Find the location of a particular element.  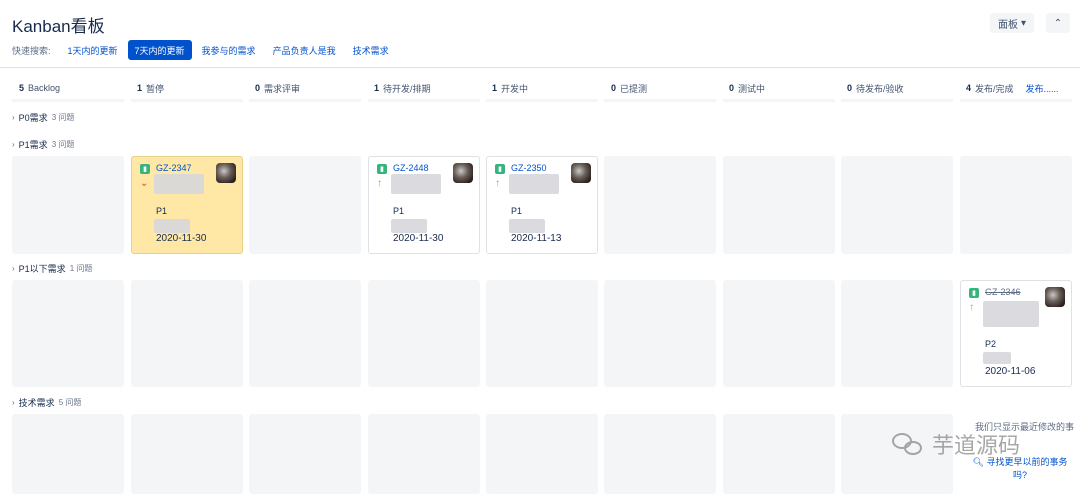

column-header-paused: 1 暂停 is located at coordinates (150, 88).